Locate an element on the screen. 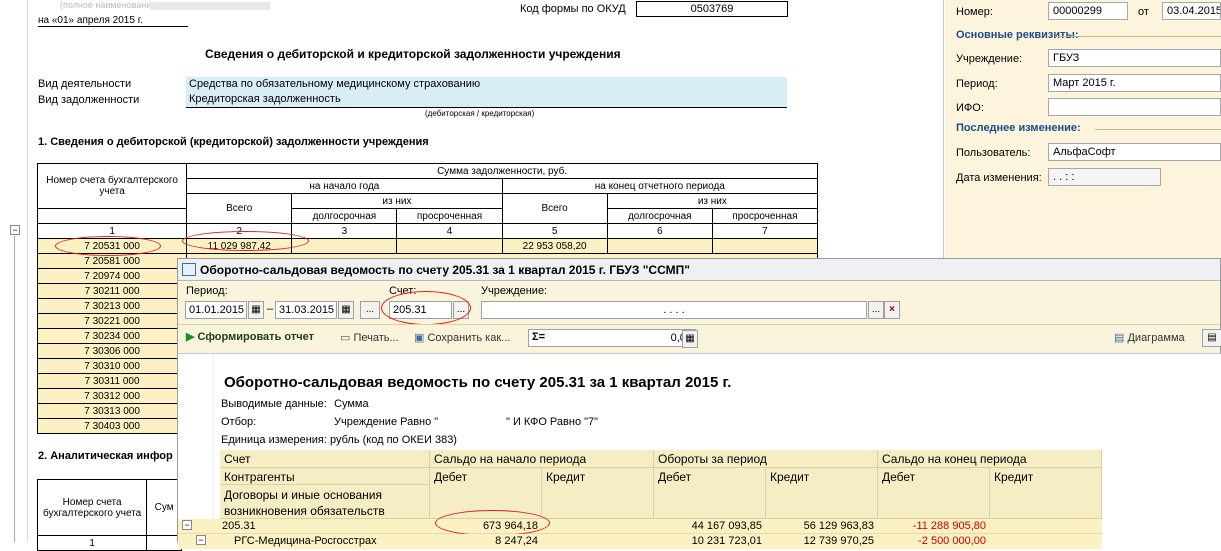  user-label: Пользователь: is located at coordinates (993, 153).